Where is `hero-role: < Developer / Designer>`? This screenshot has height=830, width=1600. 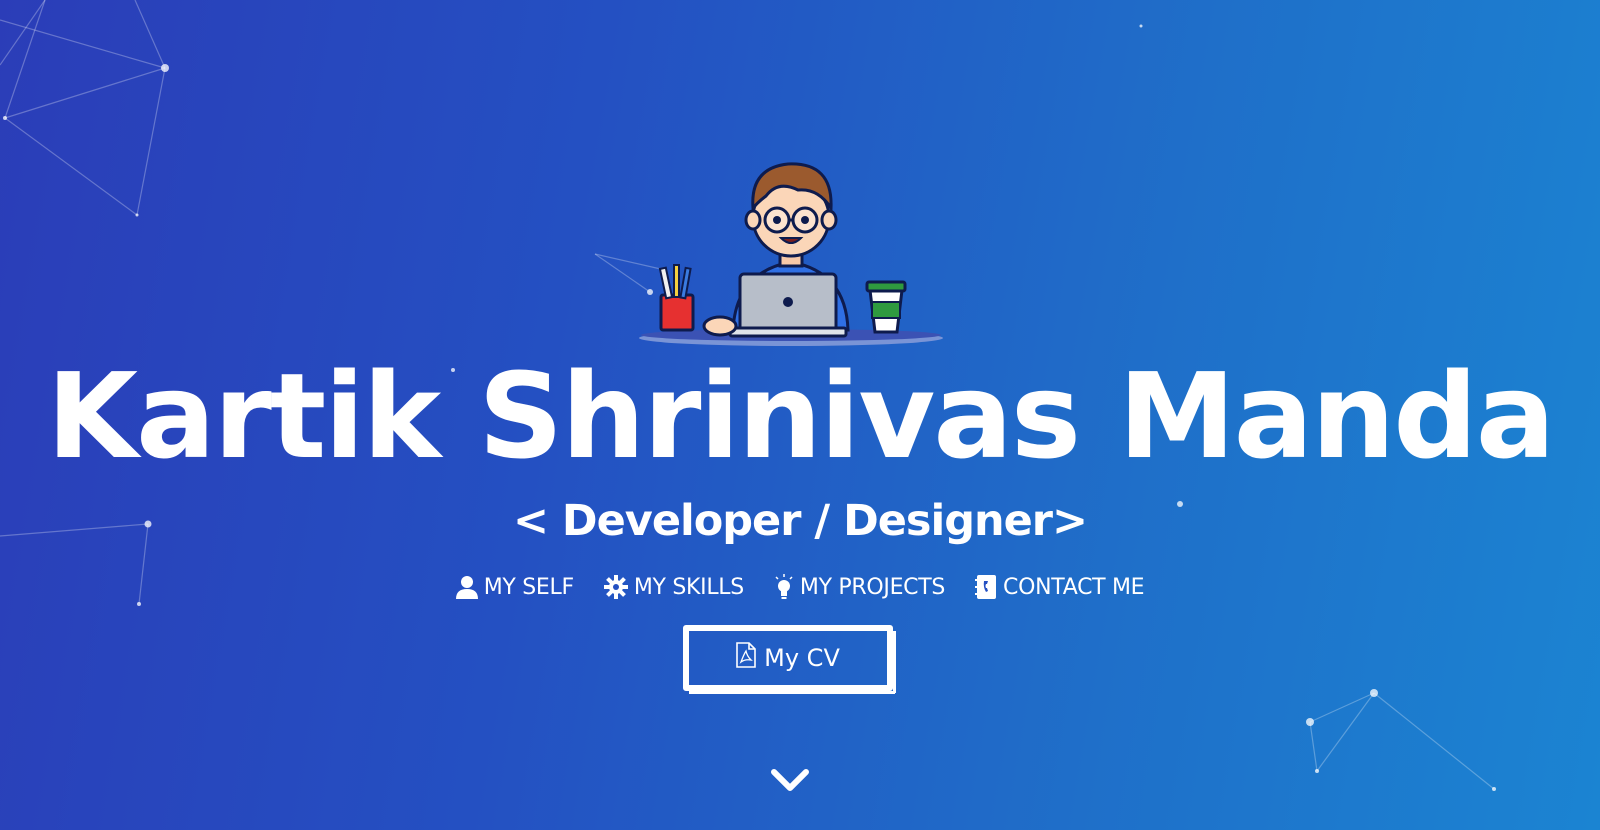
hero-role: < Developer / Designer> is located at coordinates (800, 521).